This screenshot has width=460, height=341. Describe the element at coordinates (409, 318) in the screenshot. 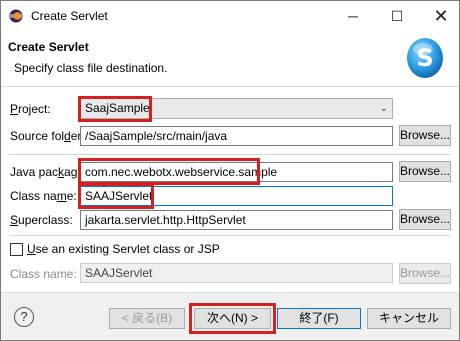

I see `cancel-button: キャンセル` at that location.